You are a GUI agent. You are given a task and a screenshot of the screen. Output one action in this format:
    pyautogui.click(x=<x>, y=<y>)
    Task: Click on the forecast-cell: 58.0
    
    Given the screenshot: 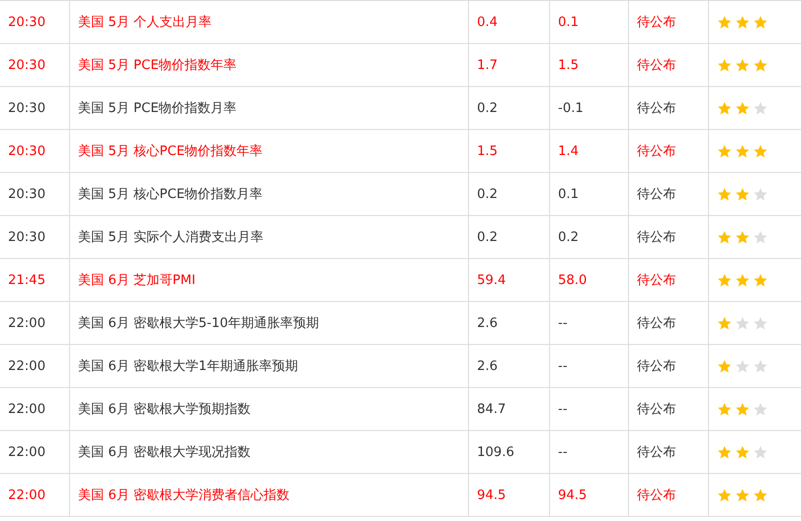 What is the action you would take?
    pyautogui.click(x=589, y=280)
    